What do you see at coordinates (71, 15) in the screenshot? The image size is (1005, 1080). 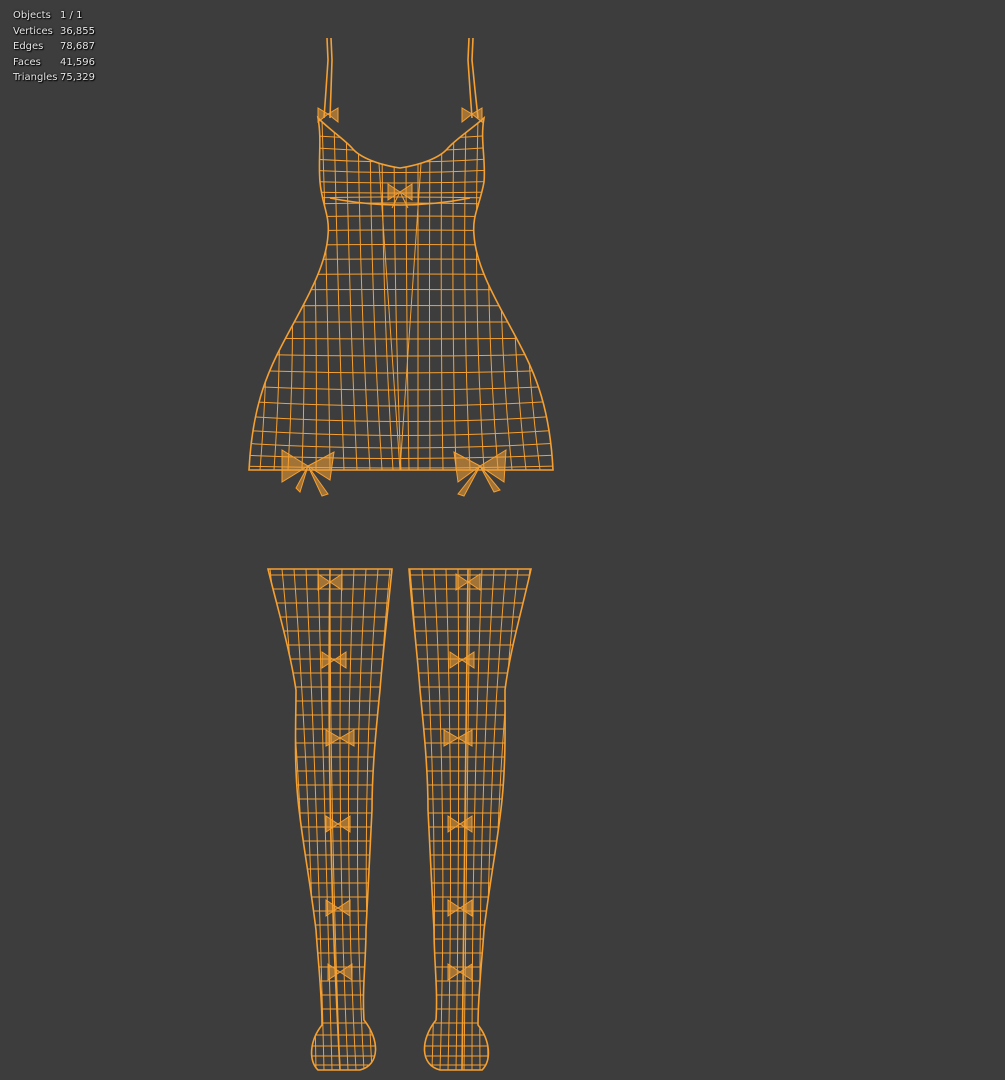 I see `stat-value: 1 / 1` at bounding box center [71, 15].